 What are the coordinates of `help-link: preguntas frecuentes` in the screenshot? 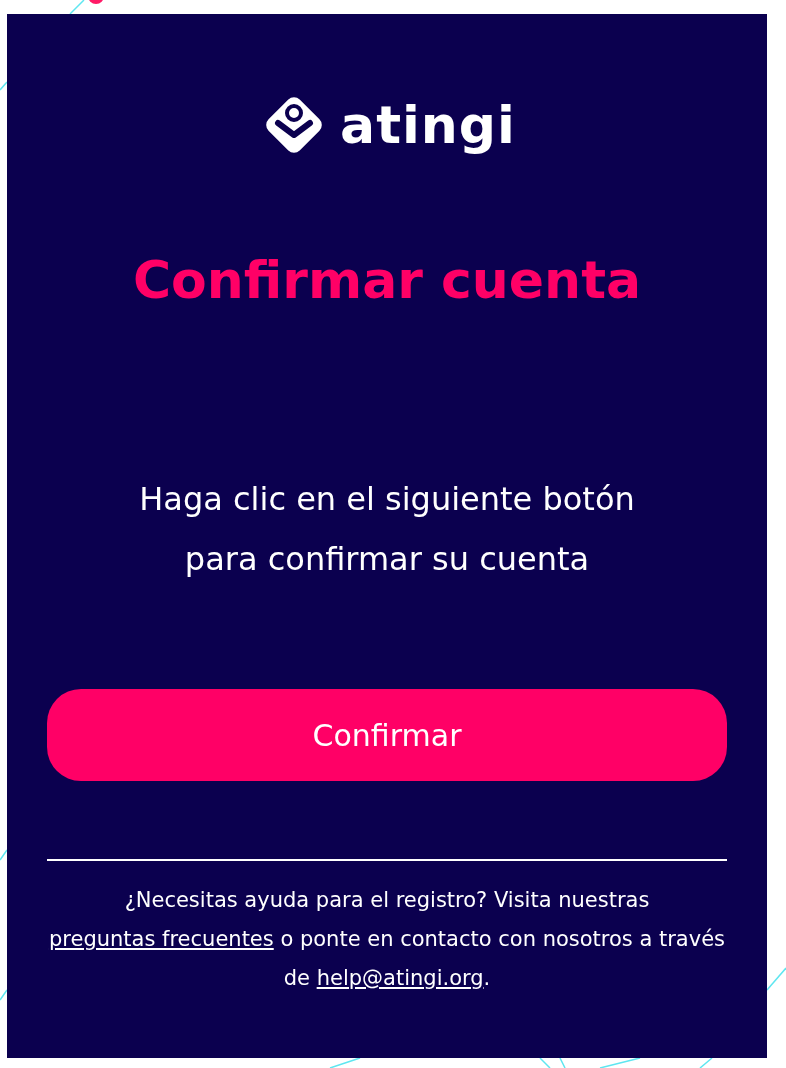 It's located at (161, 939).